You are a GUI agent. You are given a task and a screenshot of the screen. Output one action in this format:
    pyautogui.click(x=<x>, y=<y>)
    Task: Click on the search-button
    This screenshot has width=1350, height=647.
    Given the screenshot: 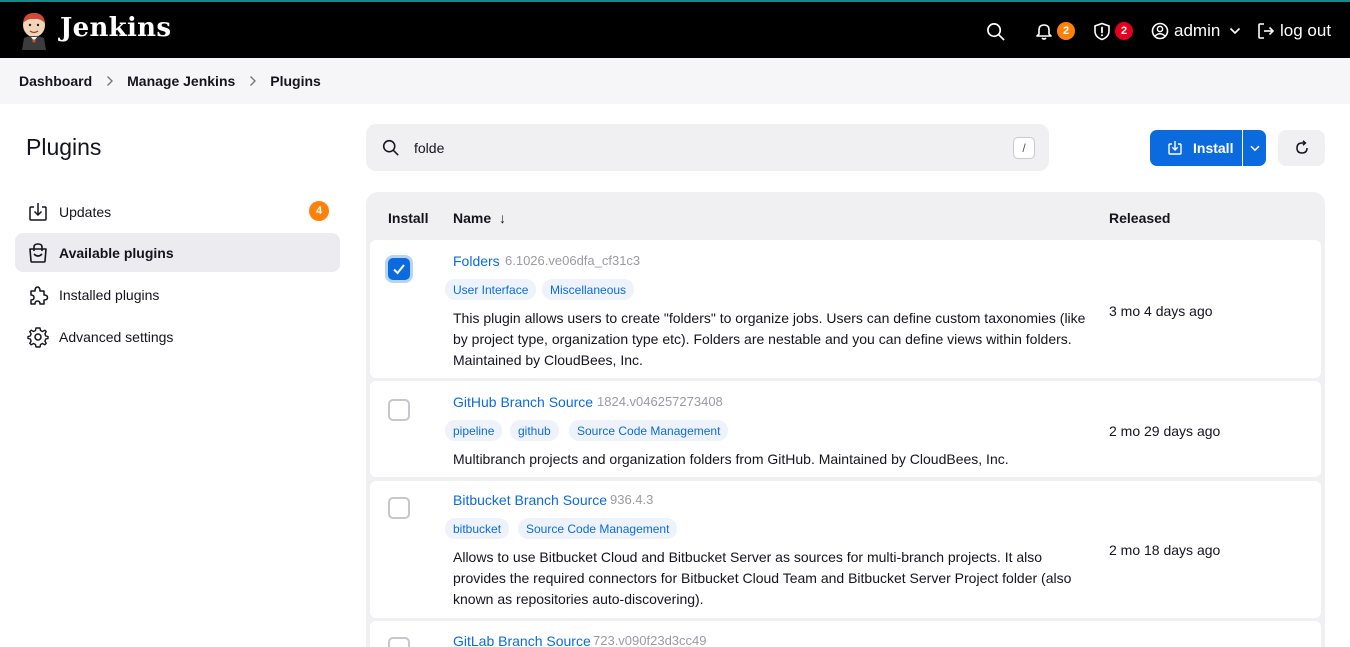 What is the action you would take?
    pyautogui.click(x=995, y=31)
    